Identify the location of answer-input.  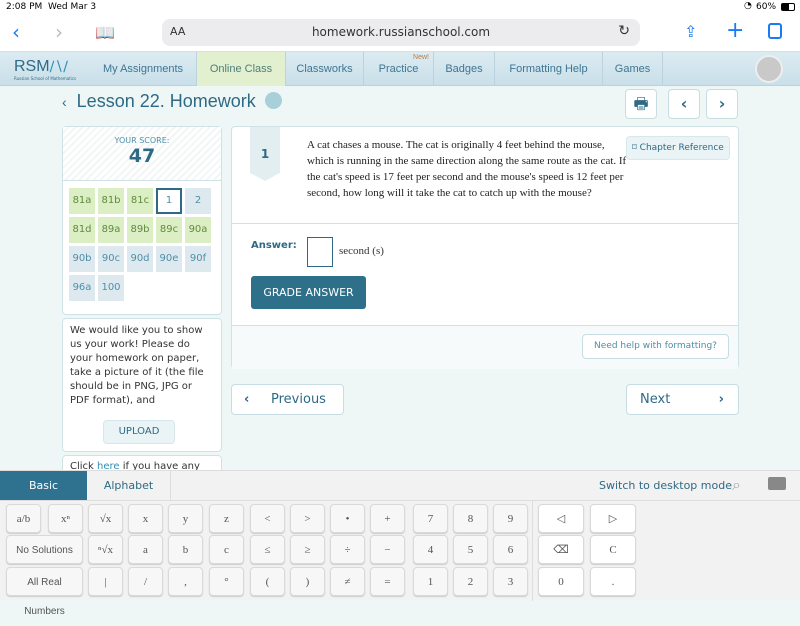
(320, 252).